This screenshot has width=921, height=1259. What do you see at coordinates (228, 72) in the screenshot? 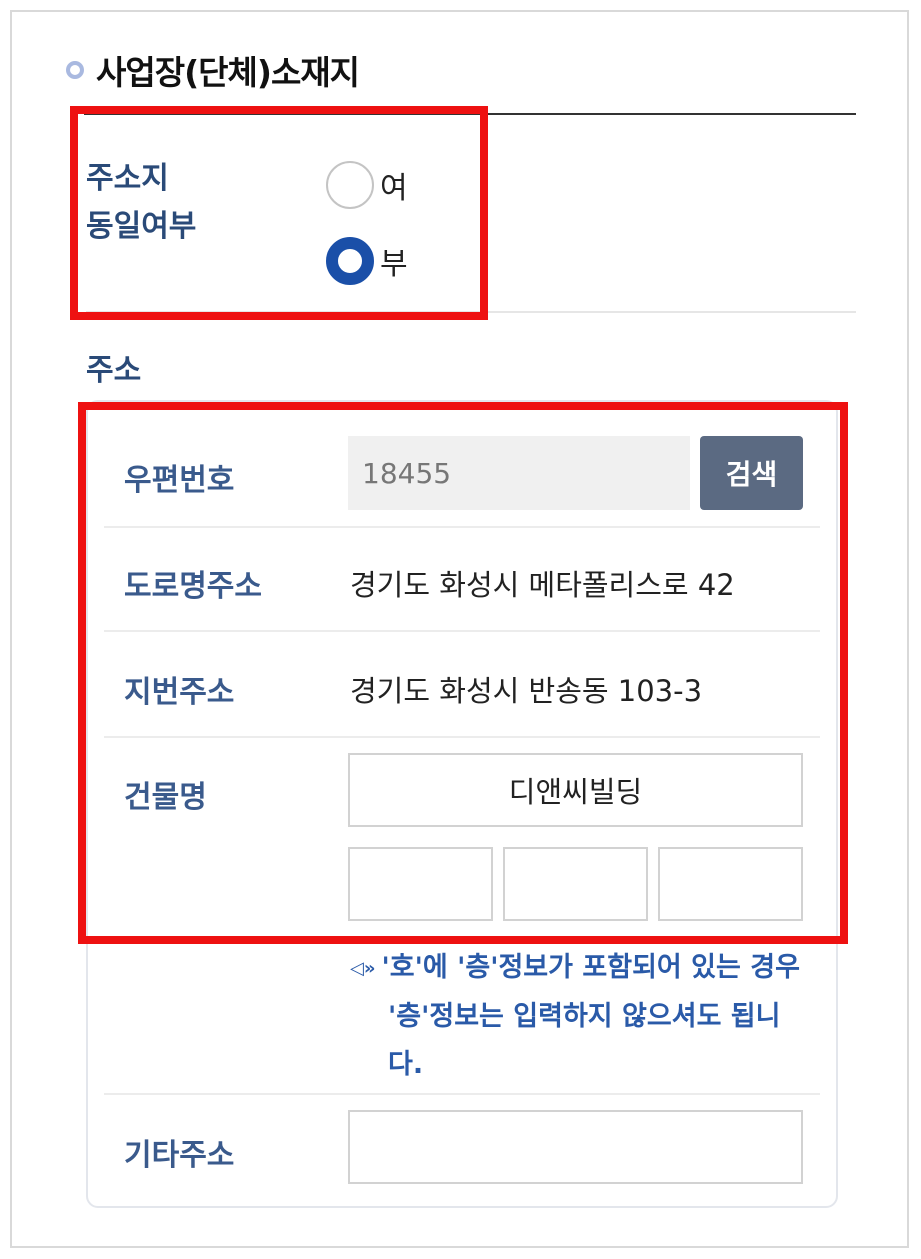
I see `section-title: 사업장(단체)소재지` at bounding box center [228, 72].